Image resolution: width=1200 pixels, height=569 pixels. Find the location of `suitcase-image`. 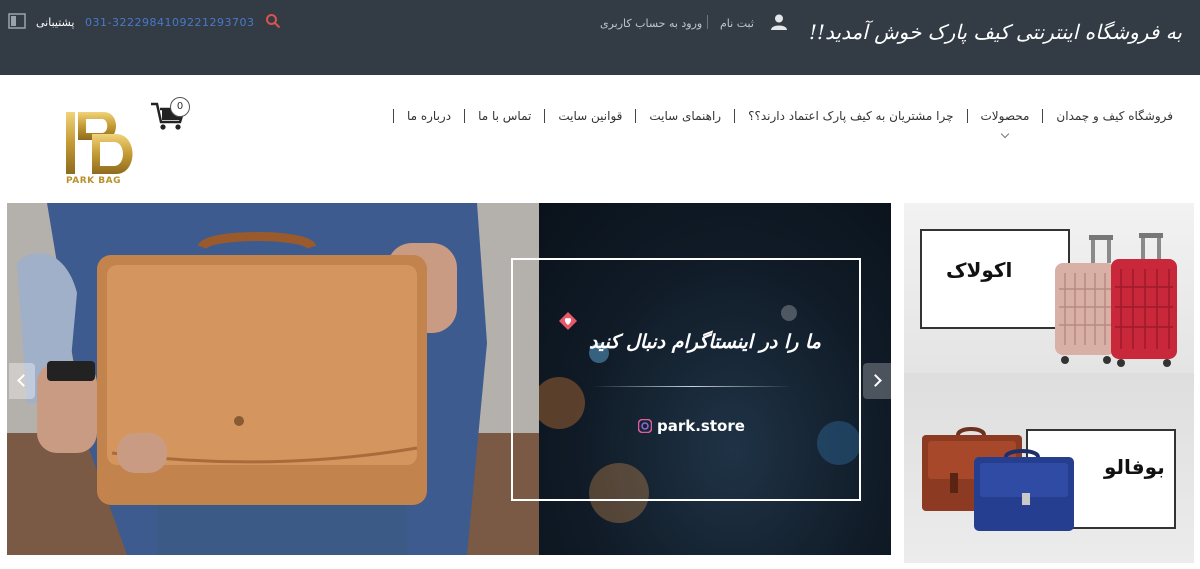

suitcase-image is located at coordinates (1116, 300).